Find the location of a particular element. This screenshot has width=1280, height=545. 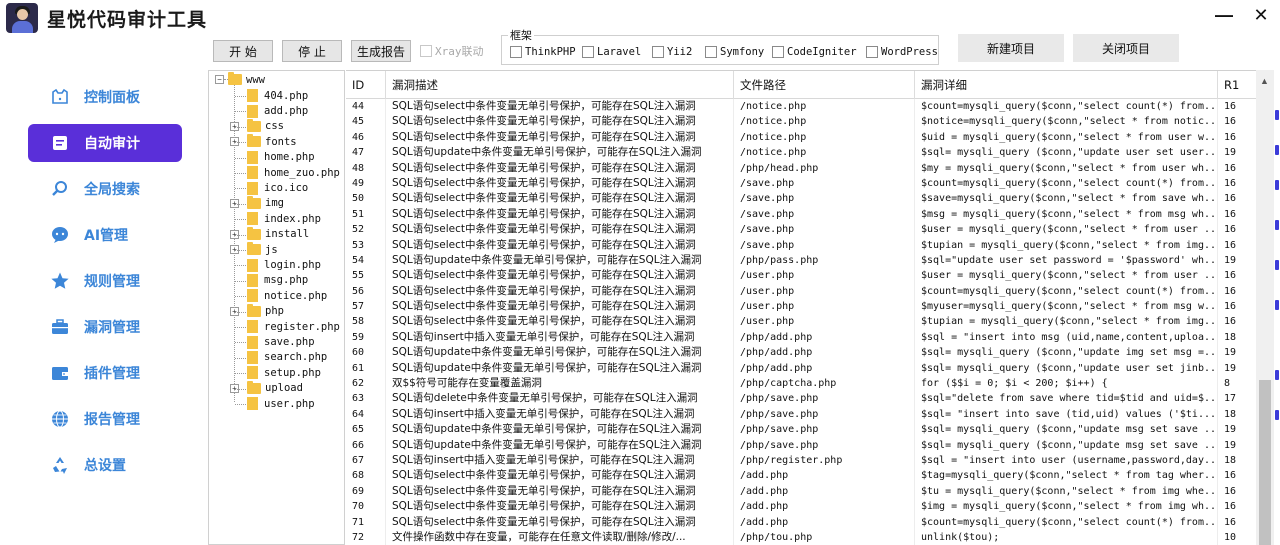

vertical-scrollbar: ▲ is located at coordinates (1265, 307).